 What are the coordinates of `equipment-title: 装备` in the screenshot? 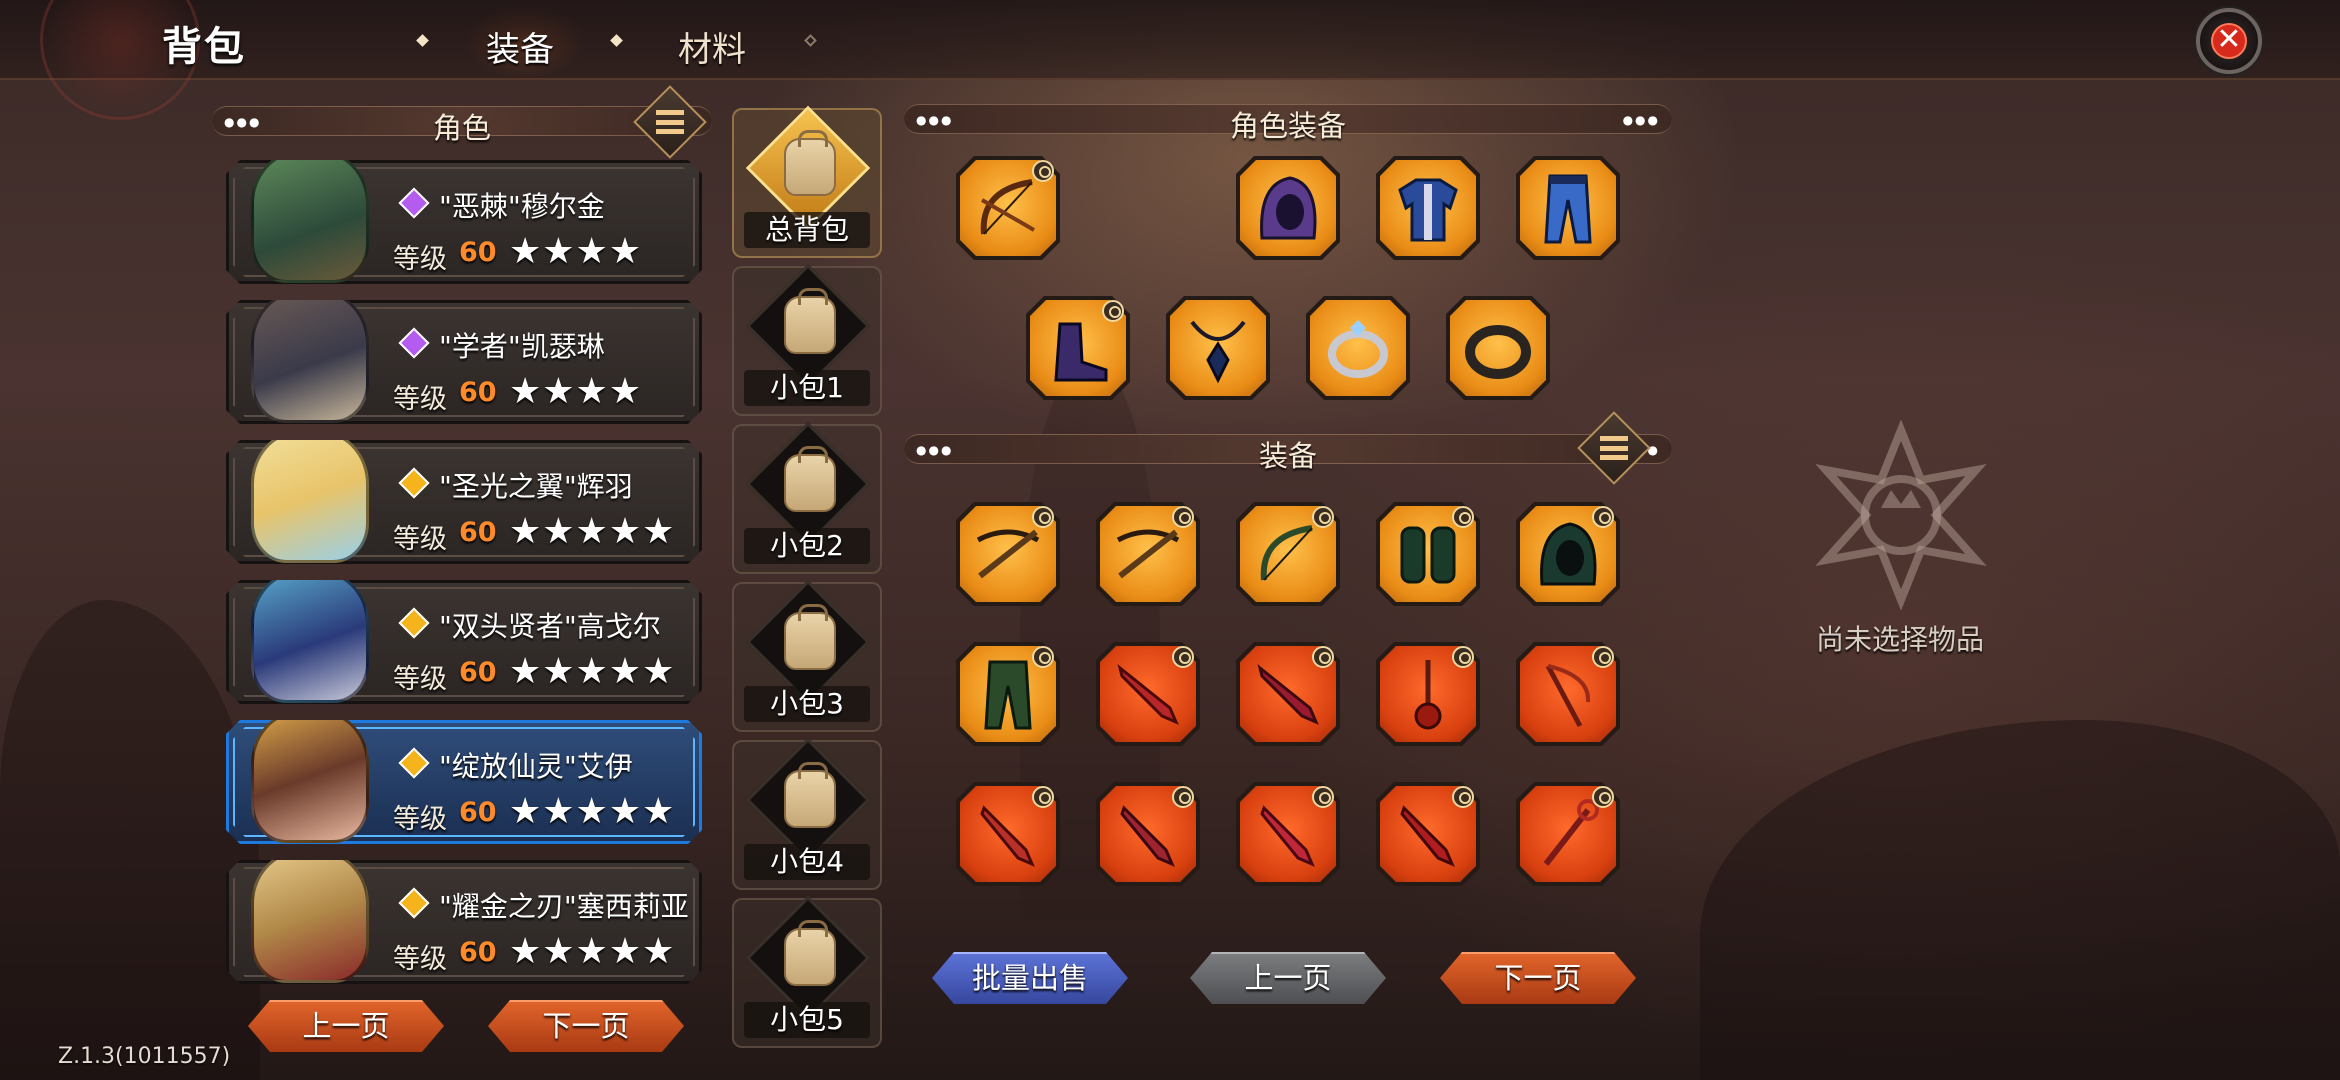 It's located at (1287, 456).